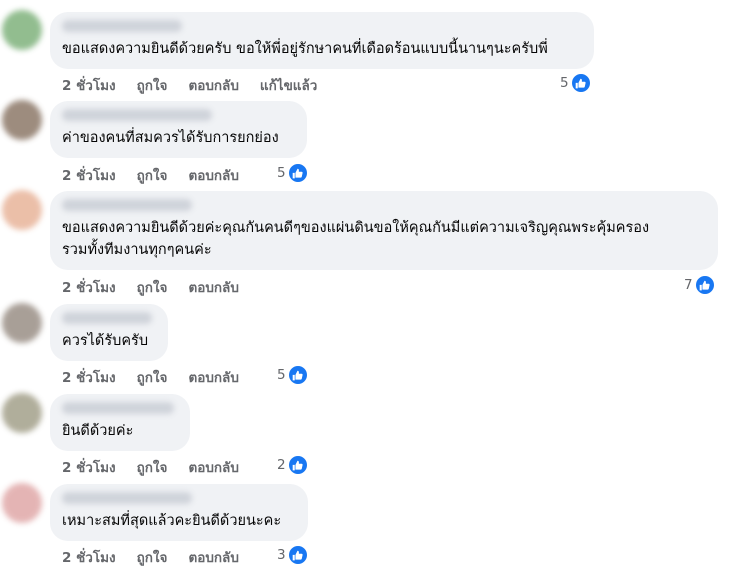 The height and width of the screenshot is (570, 735). Describe the element at coordinates (172, 521) in the screenshot. I see `comment-text: เหมาะสมที่สุดแล้วคะยินดีด้วยนะคะ` at that location.